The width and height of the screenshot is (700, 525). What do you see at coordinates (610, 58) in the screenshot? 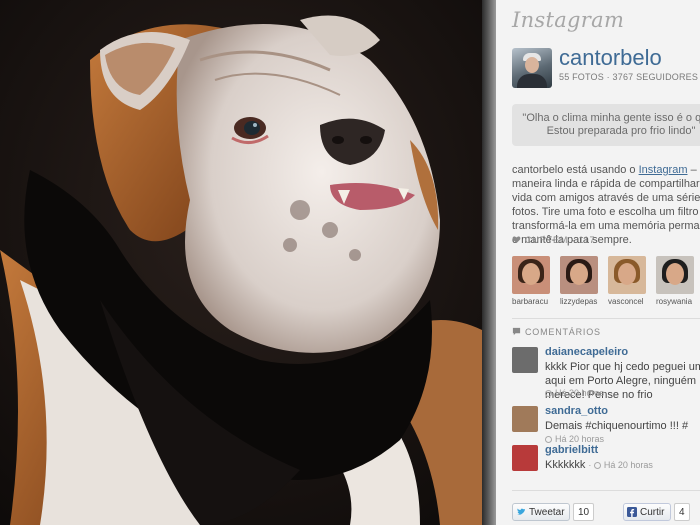
I see `profile-username: cantorbelo` at bounding box center [610, 58].